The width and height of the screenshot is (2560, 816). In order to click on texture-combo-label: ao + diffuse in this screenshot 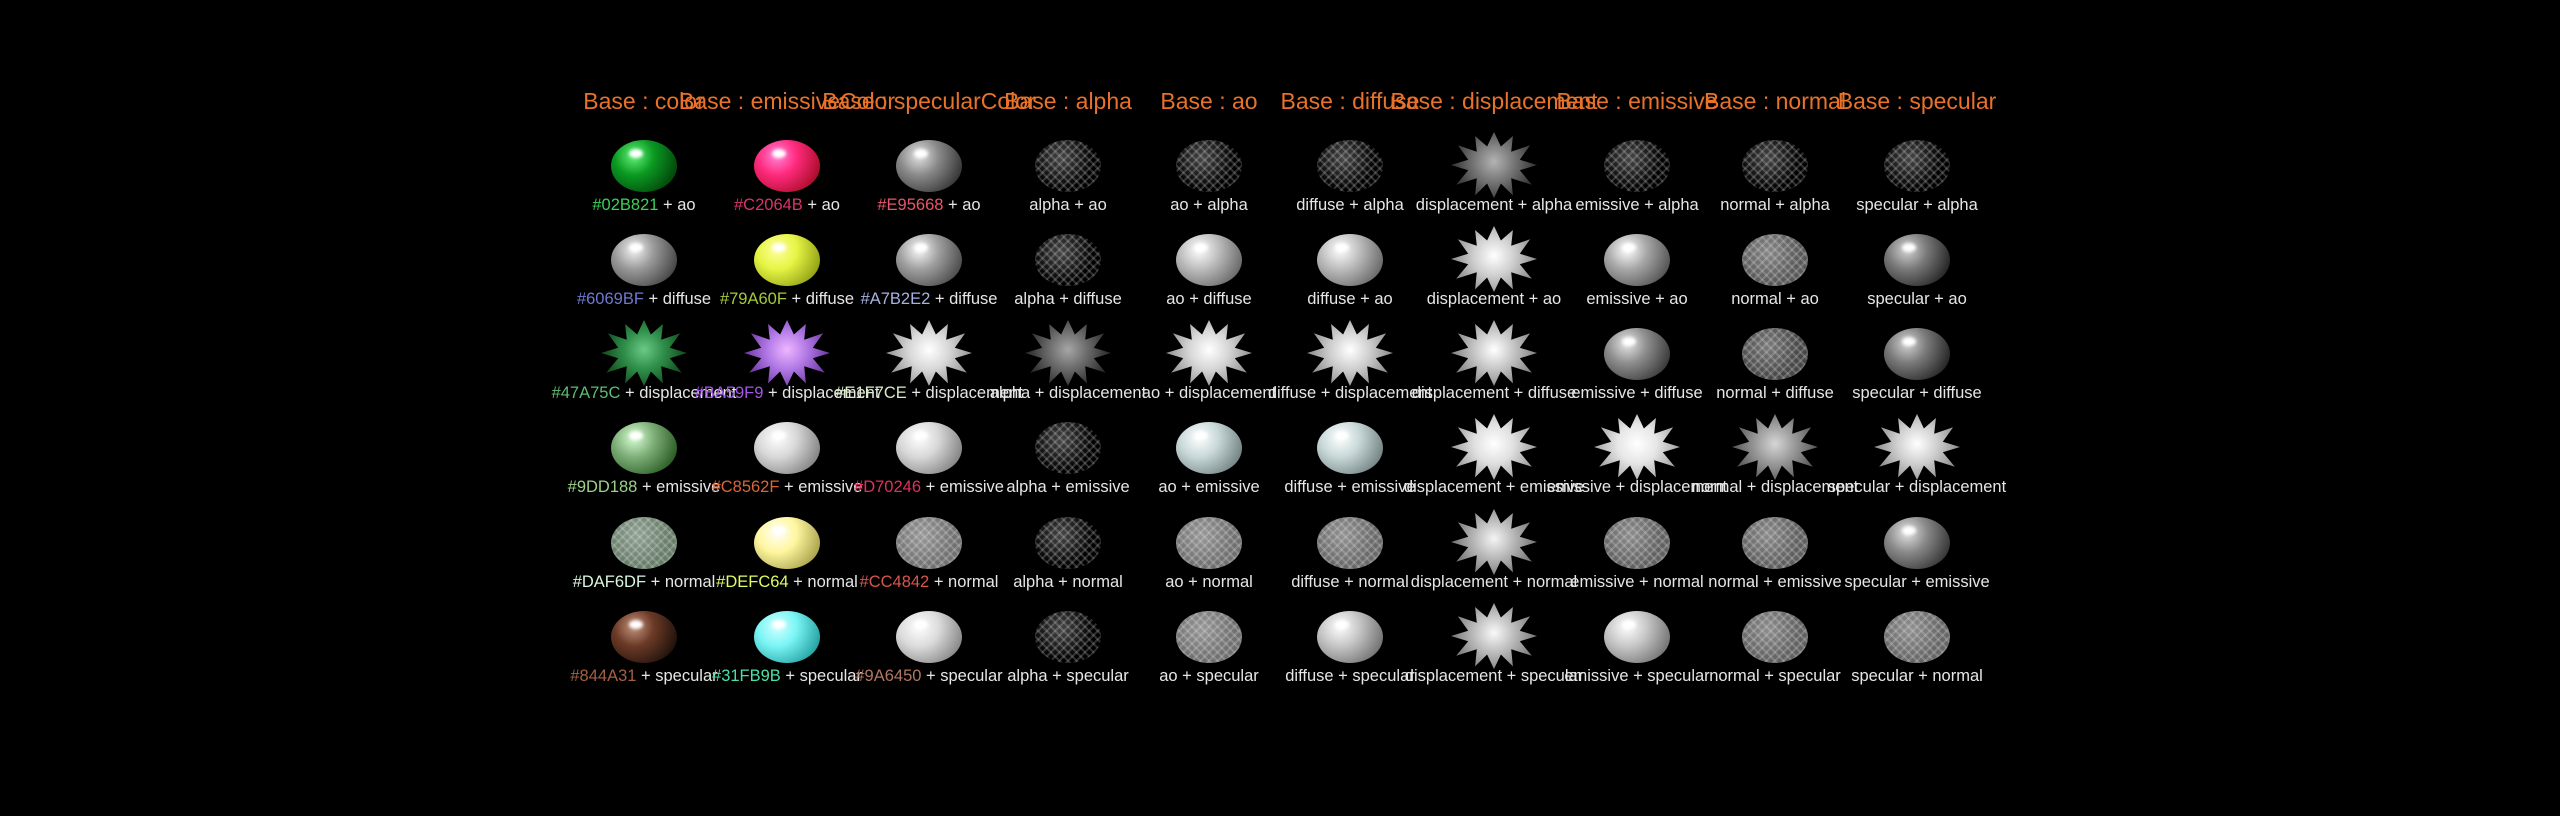, I will do `click(1209, 299)`.